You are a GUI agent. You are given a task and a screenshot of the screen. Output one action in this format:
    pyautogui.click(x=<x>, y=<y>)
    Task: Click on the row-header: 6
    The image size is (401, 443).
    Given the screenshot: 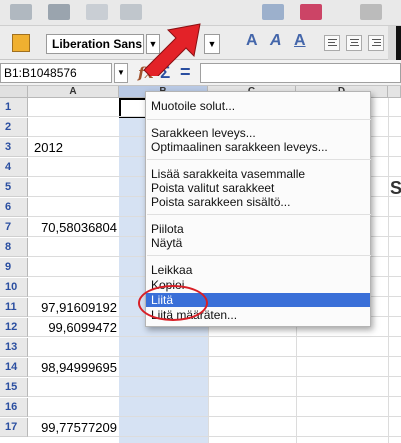 What is the action you would take?
    pyautogui.click(x=14, y=207)
    